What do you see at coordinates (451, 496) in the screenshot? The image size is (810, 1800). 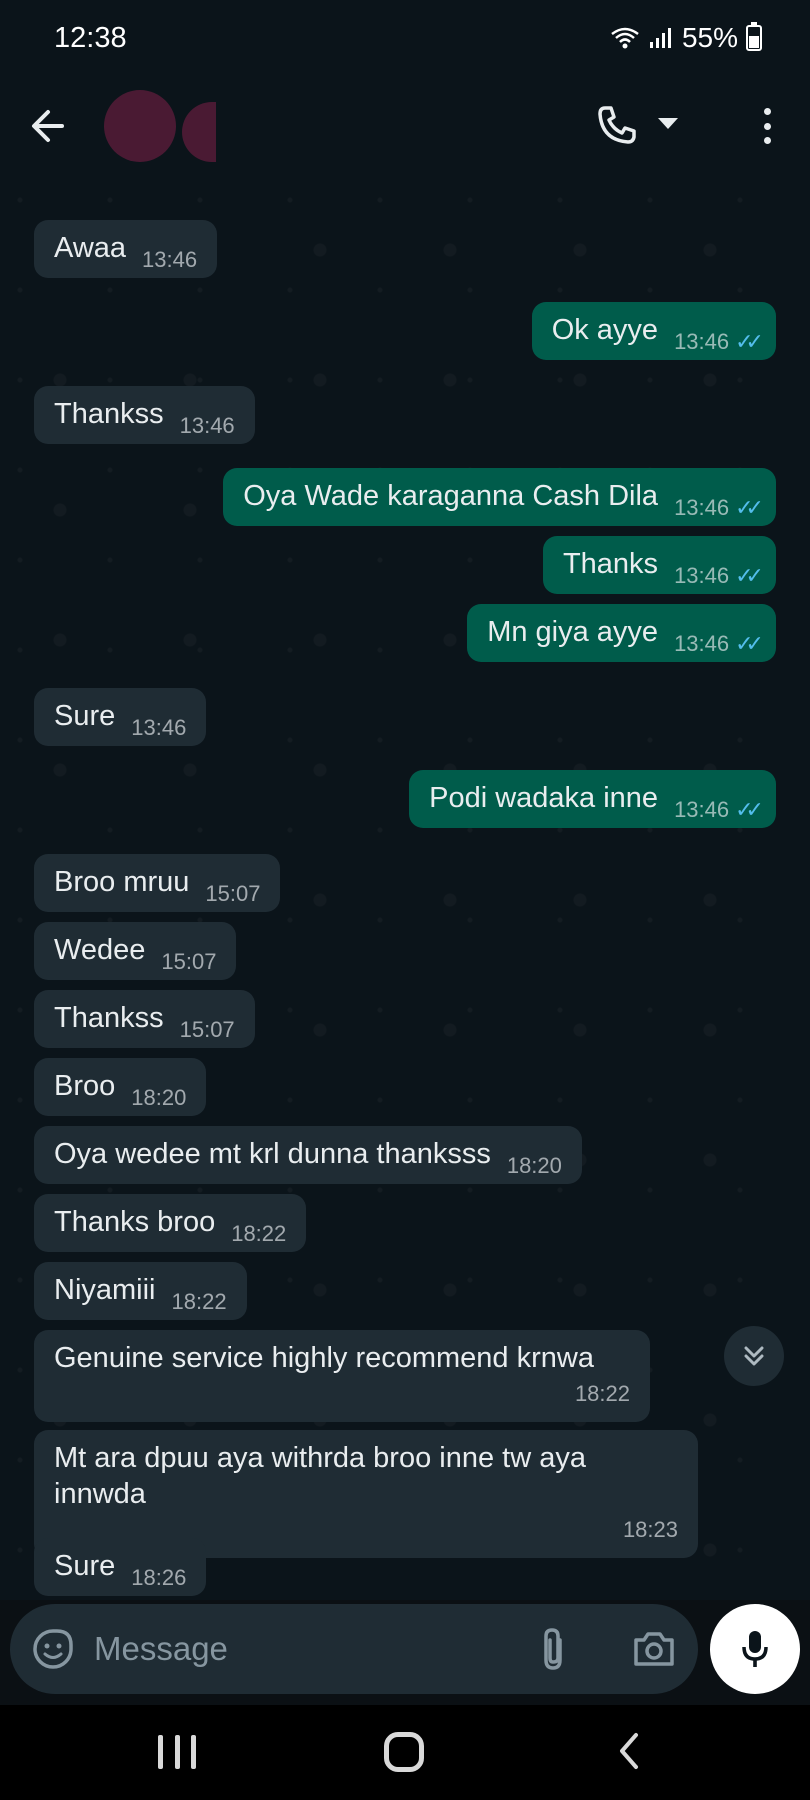 I see `message-text: Oya Wade karaganna Cash Dila` at bounding box center [451, 496].